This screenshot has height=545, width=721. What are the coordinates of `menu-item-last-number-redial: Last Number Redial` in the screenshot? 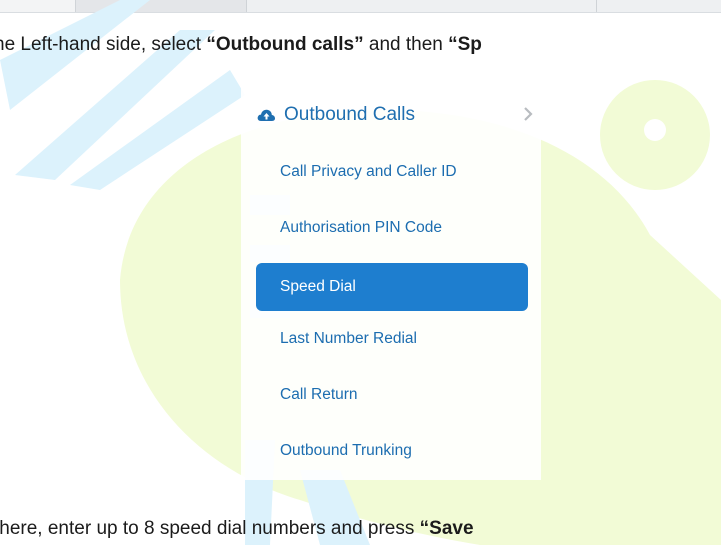 It's located at (392, 339).